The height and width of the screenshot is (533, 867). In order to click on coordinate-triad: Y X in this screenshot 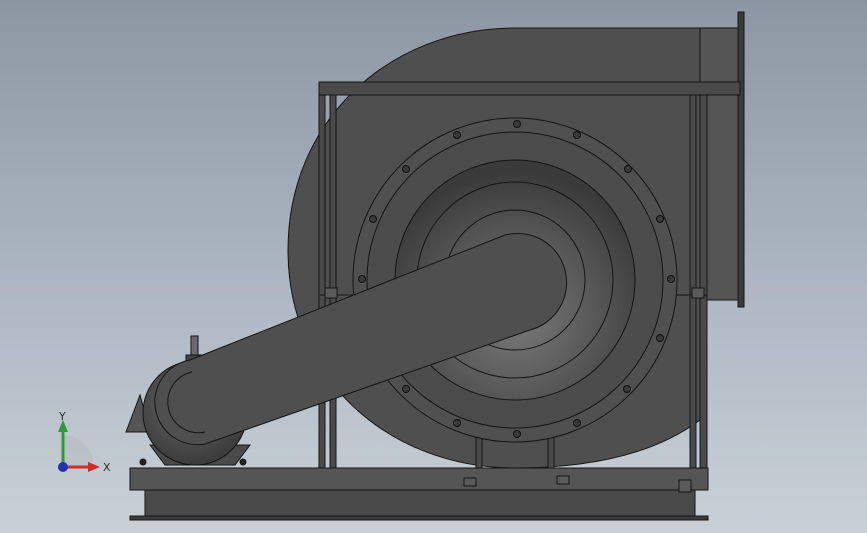, I will do `click(84, 442)`.